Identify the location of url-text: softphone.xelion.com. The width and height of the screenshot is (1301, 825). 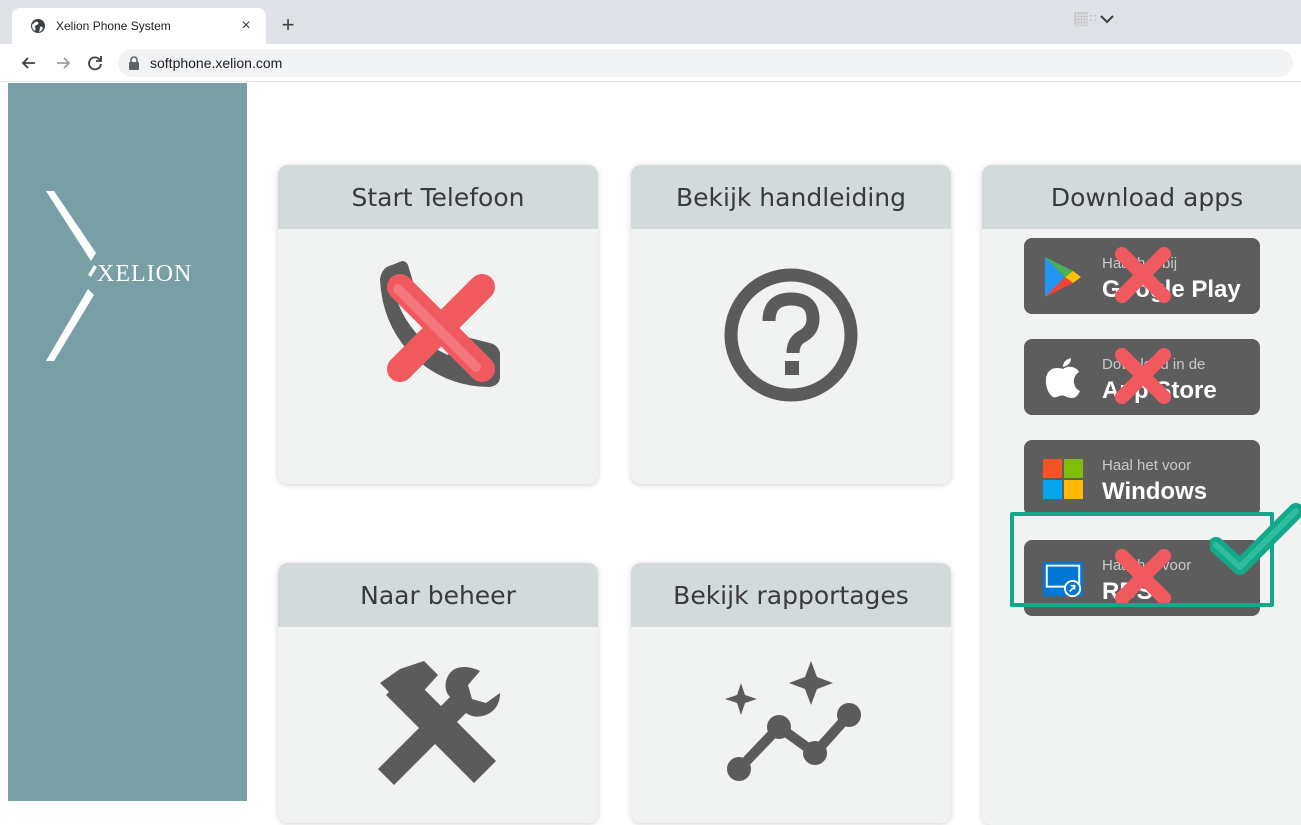
(216, 62).